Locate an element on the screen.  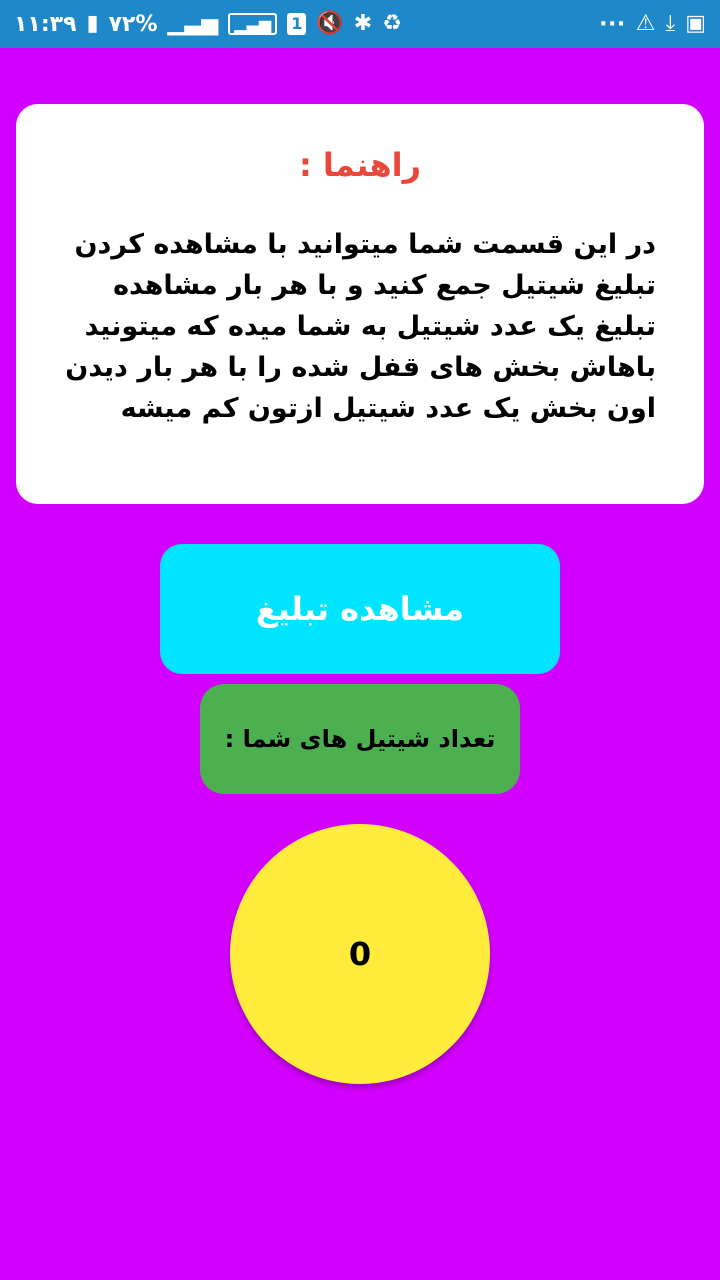
status-bar: ۱۱:۳۹ ▮ ۷۲% ▁▃▅ ▂▄▆ 1 🔇 ✱ ♻ ··· ⚠ ⤓ ▣ is located at coordinates (360, 24).